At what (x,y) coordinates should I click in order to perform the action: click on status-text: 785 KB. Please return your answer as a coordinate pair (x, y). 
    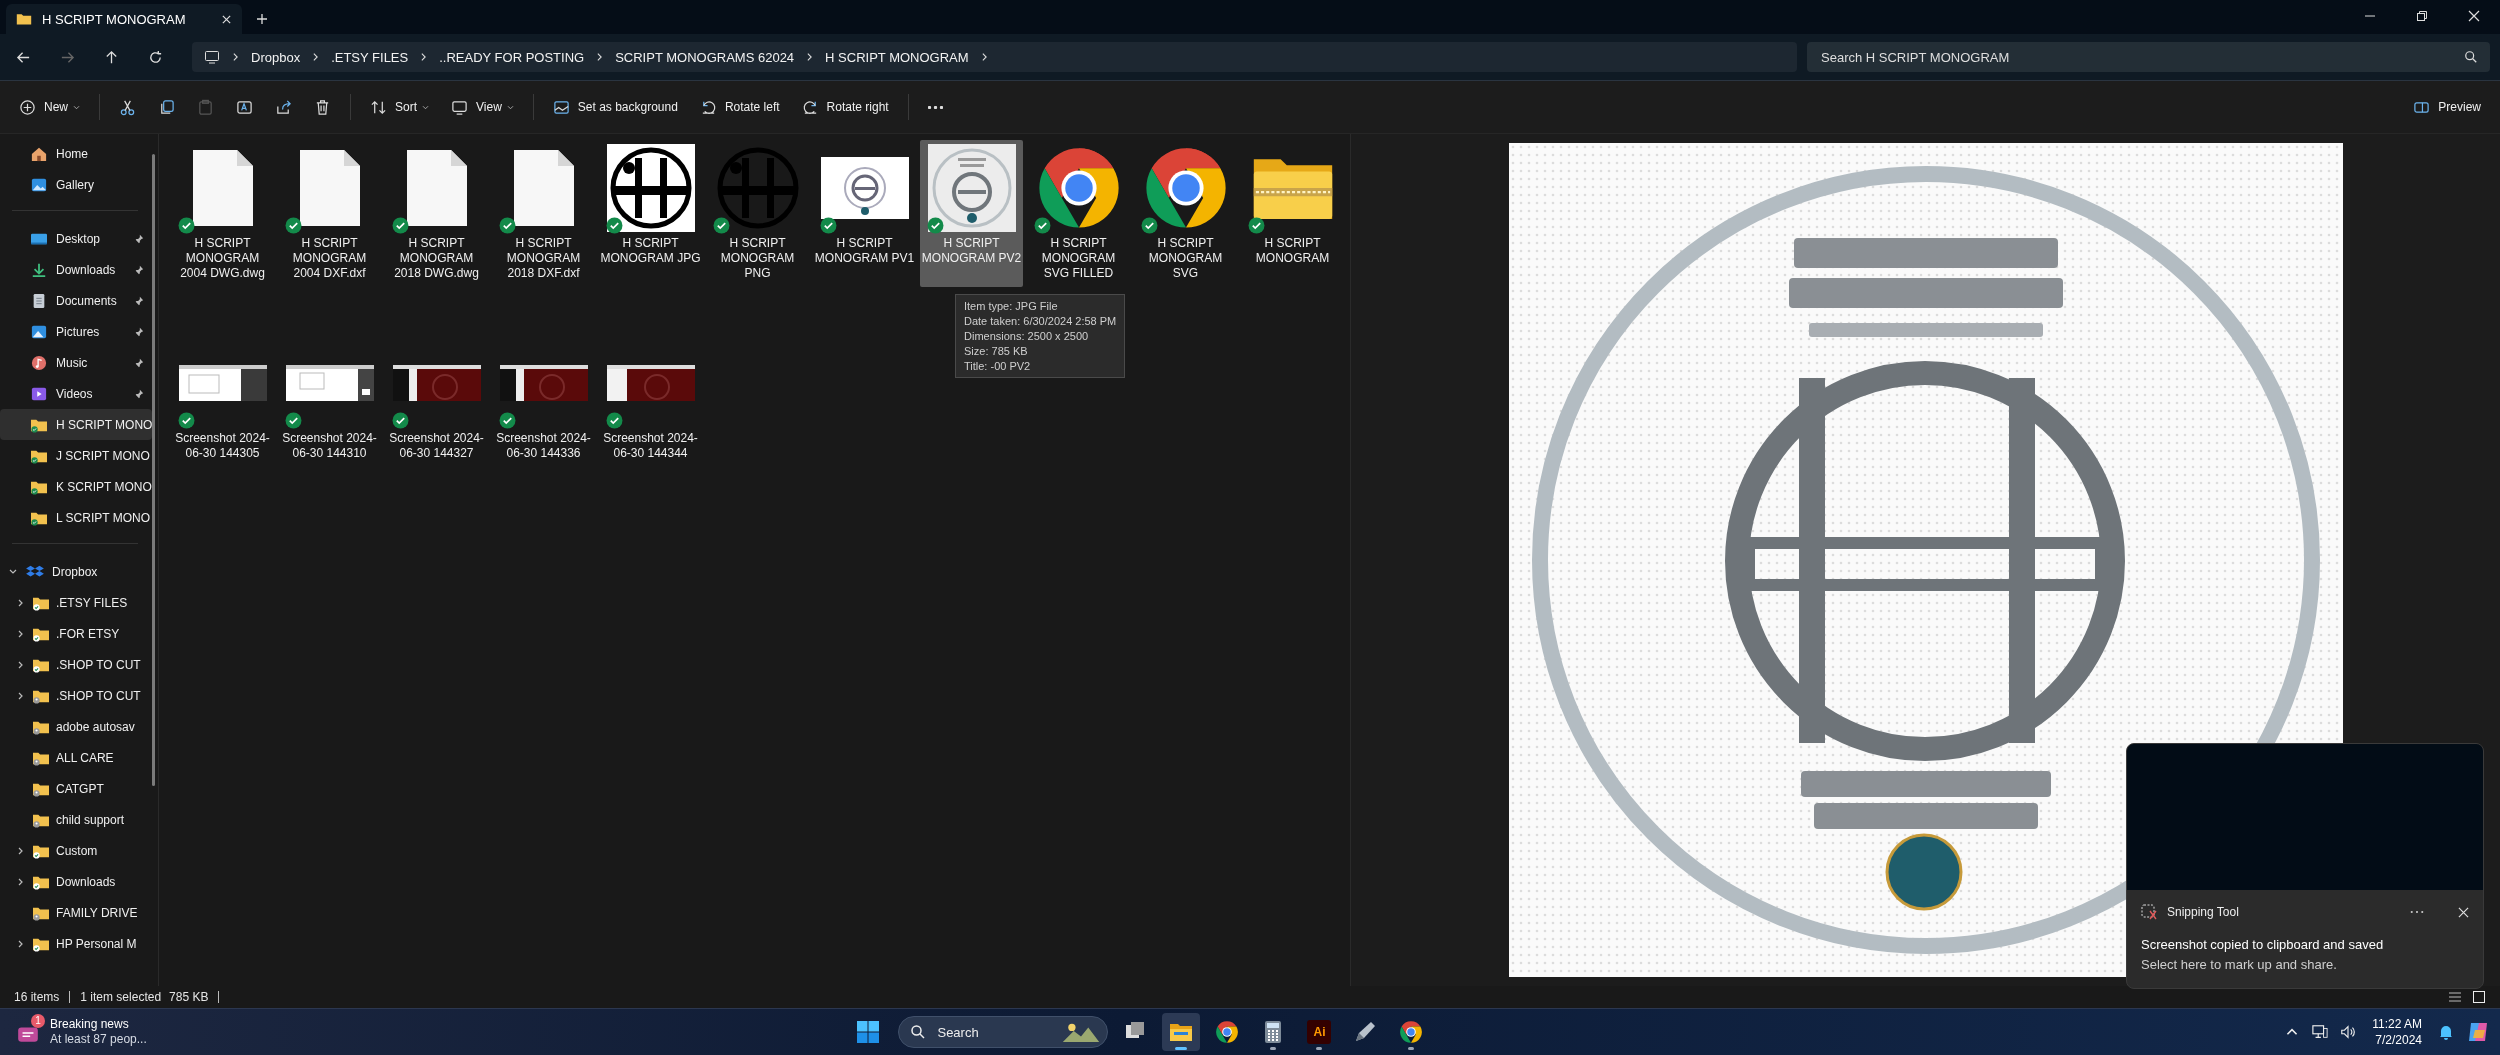
    Looking at the image, I should click on (189, 997).